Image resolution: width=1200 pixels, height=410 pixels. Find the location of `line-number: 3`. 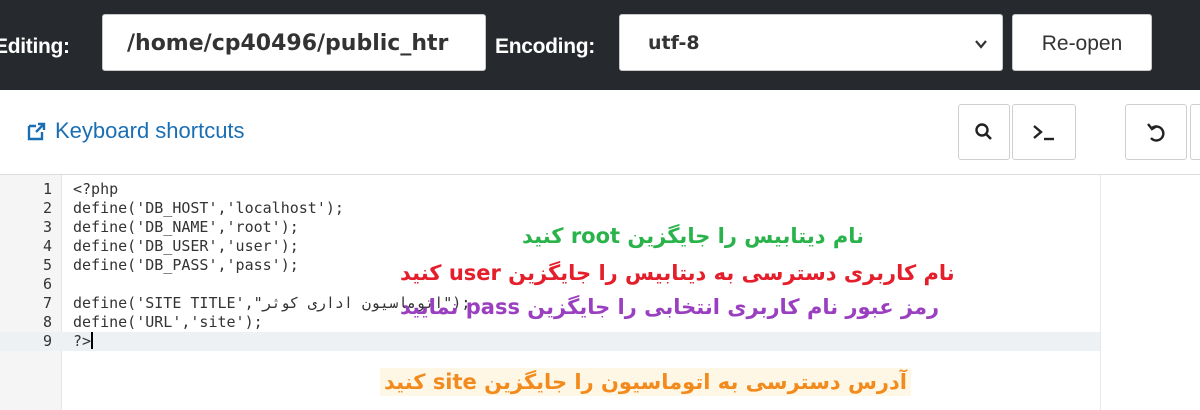

line-number: 3 is located at coordinates (47, 227).